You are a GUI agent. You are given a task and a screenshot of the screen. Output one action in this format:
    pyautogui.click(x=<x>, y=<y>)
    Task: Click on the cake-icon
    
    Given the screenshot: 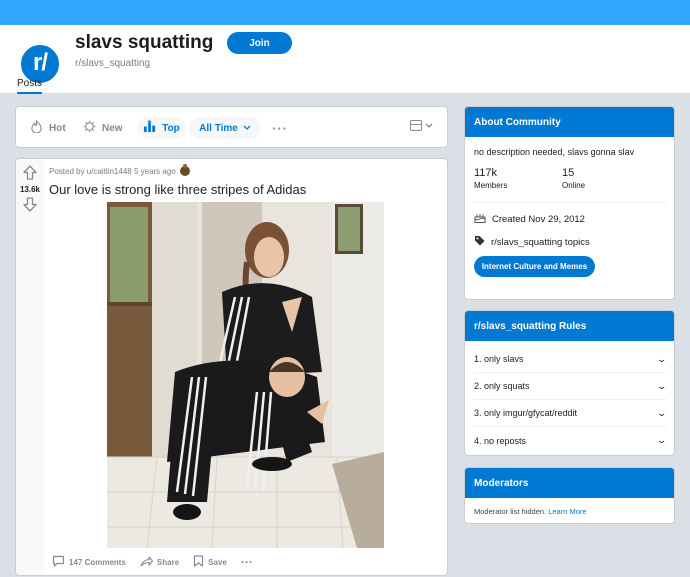 What is the action you would take?
    pyautogui.click(x=480, y=219)
    